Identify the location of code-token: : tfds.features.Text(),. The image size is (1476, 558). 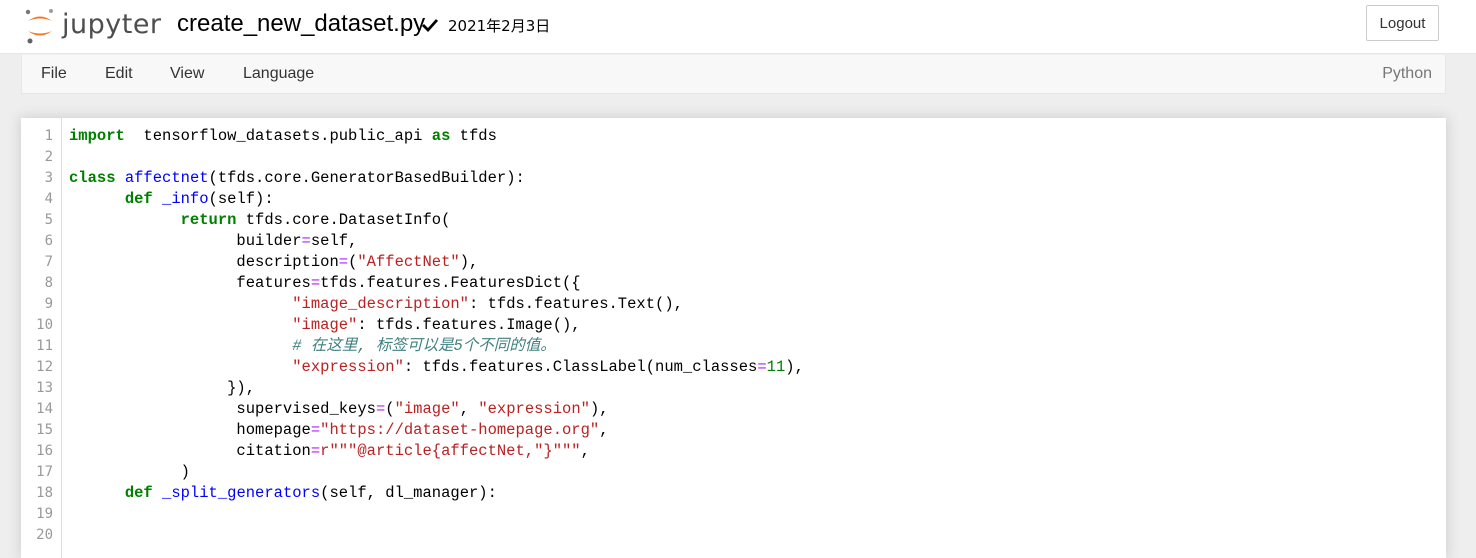
(575, 304).